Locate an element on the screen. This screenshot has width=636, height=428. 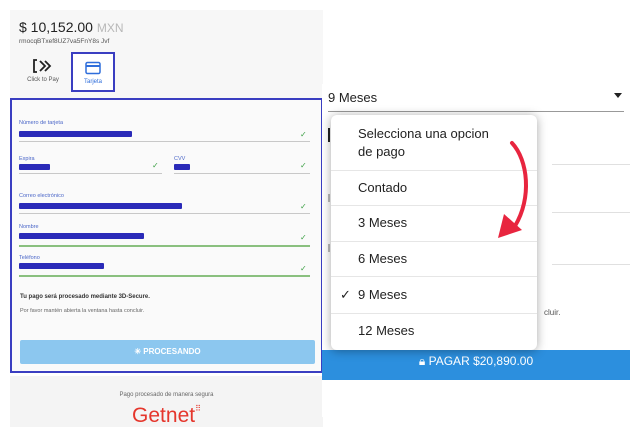
method-label: Click to Pay is located at coordinates (43, 80).